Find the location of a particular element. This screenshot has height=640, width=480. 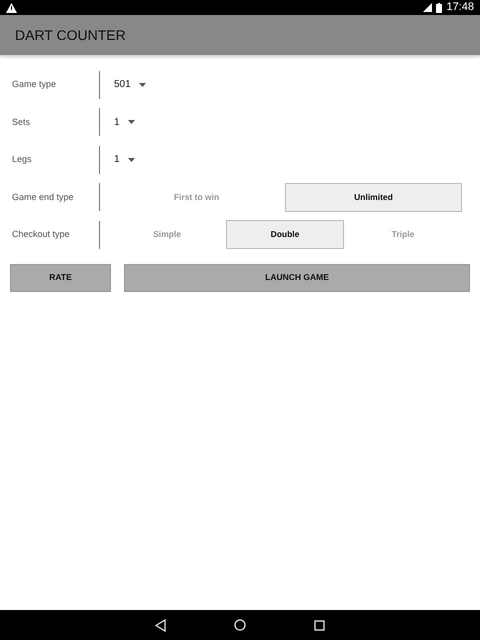

signal-icon is located at coordinates (427, 7).